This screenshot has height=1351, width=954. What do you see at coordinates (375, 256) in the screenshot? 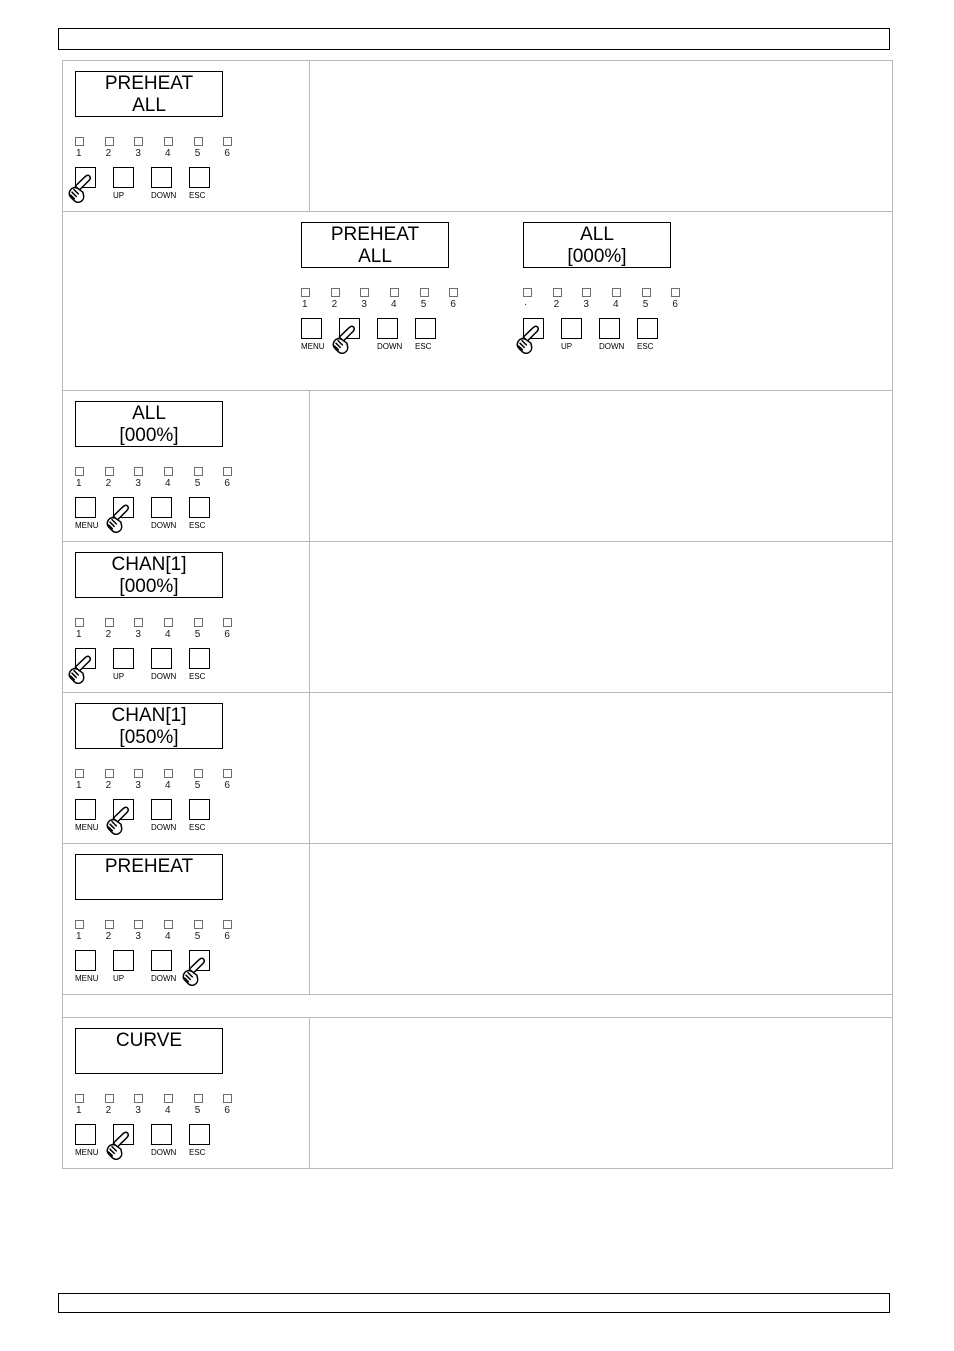
I see `lcd-line-2: ALL` at bounding box center [375, 256].